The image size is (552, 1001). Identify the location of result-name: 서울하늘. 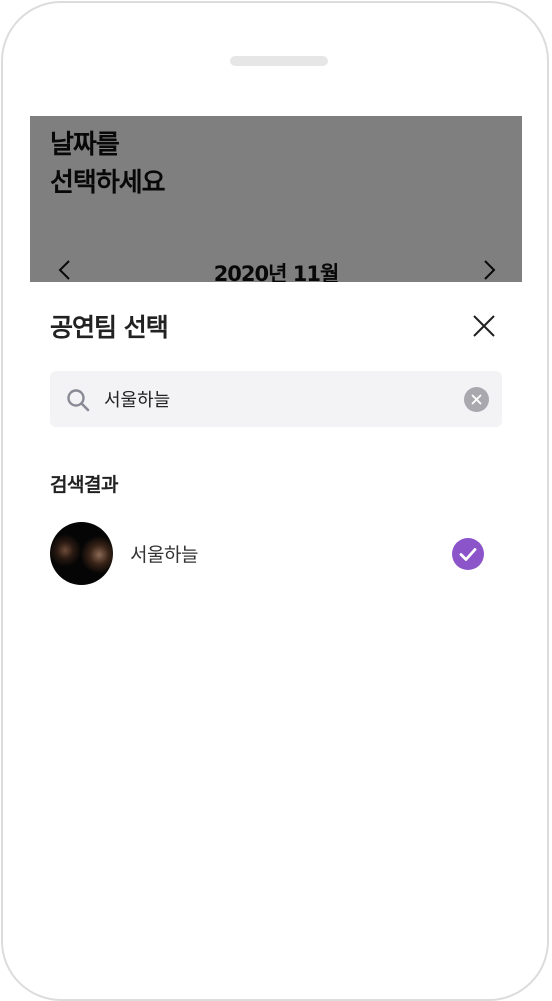
(164, 555).